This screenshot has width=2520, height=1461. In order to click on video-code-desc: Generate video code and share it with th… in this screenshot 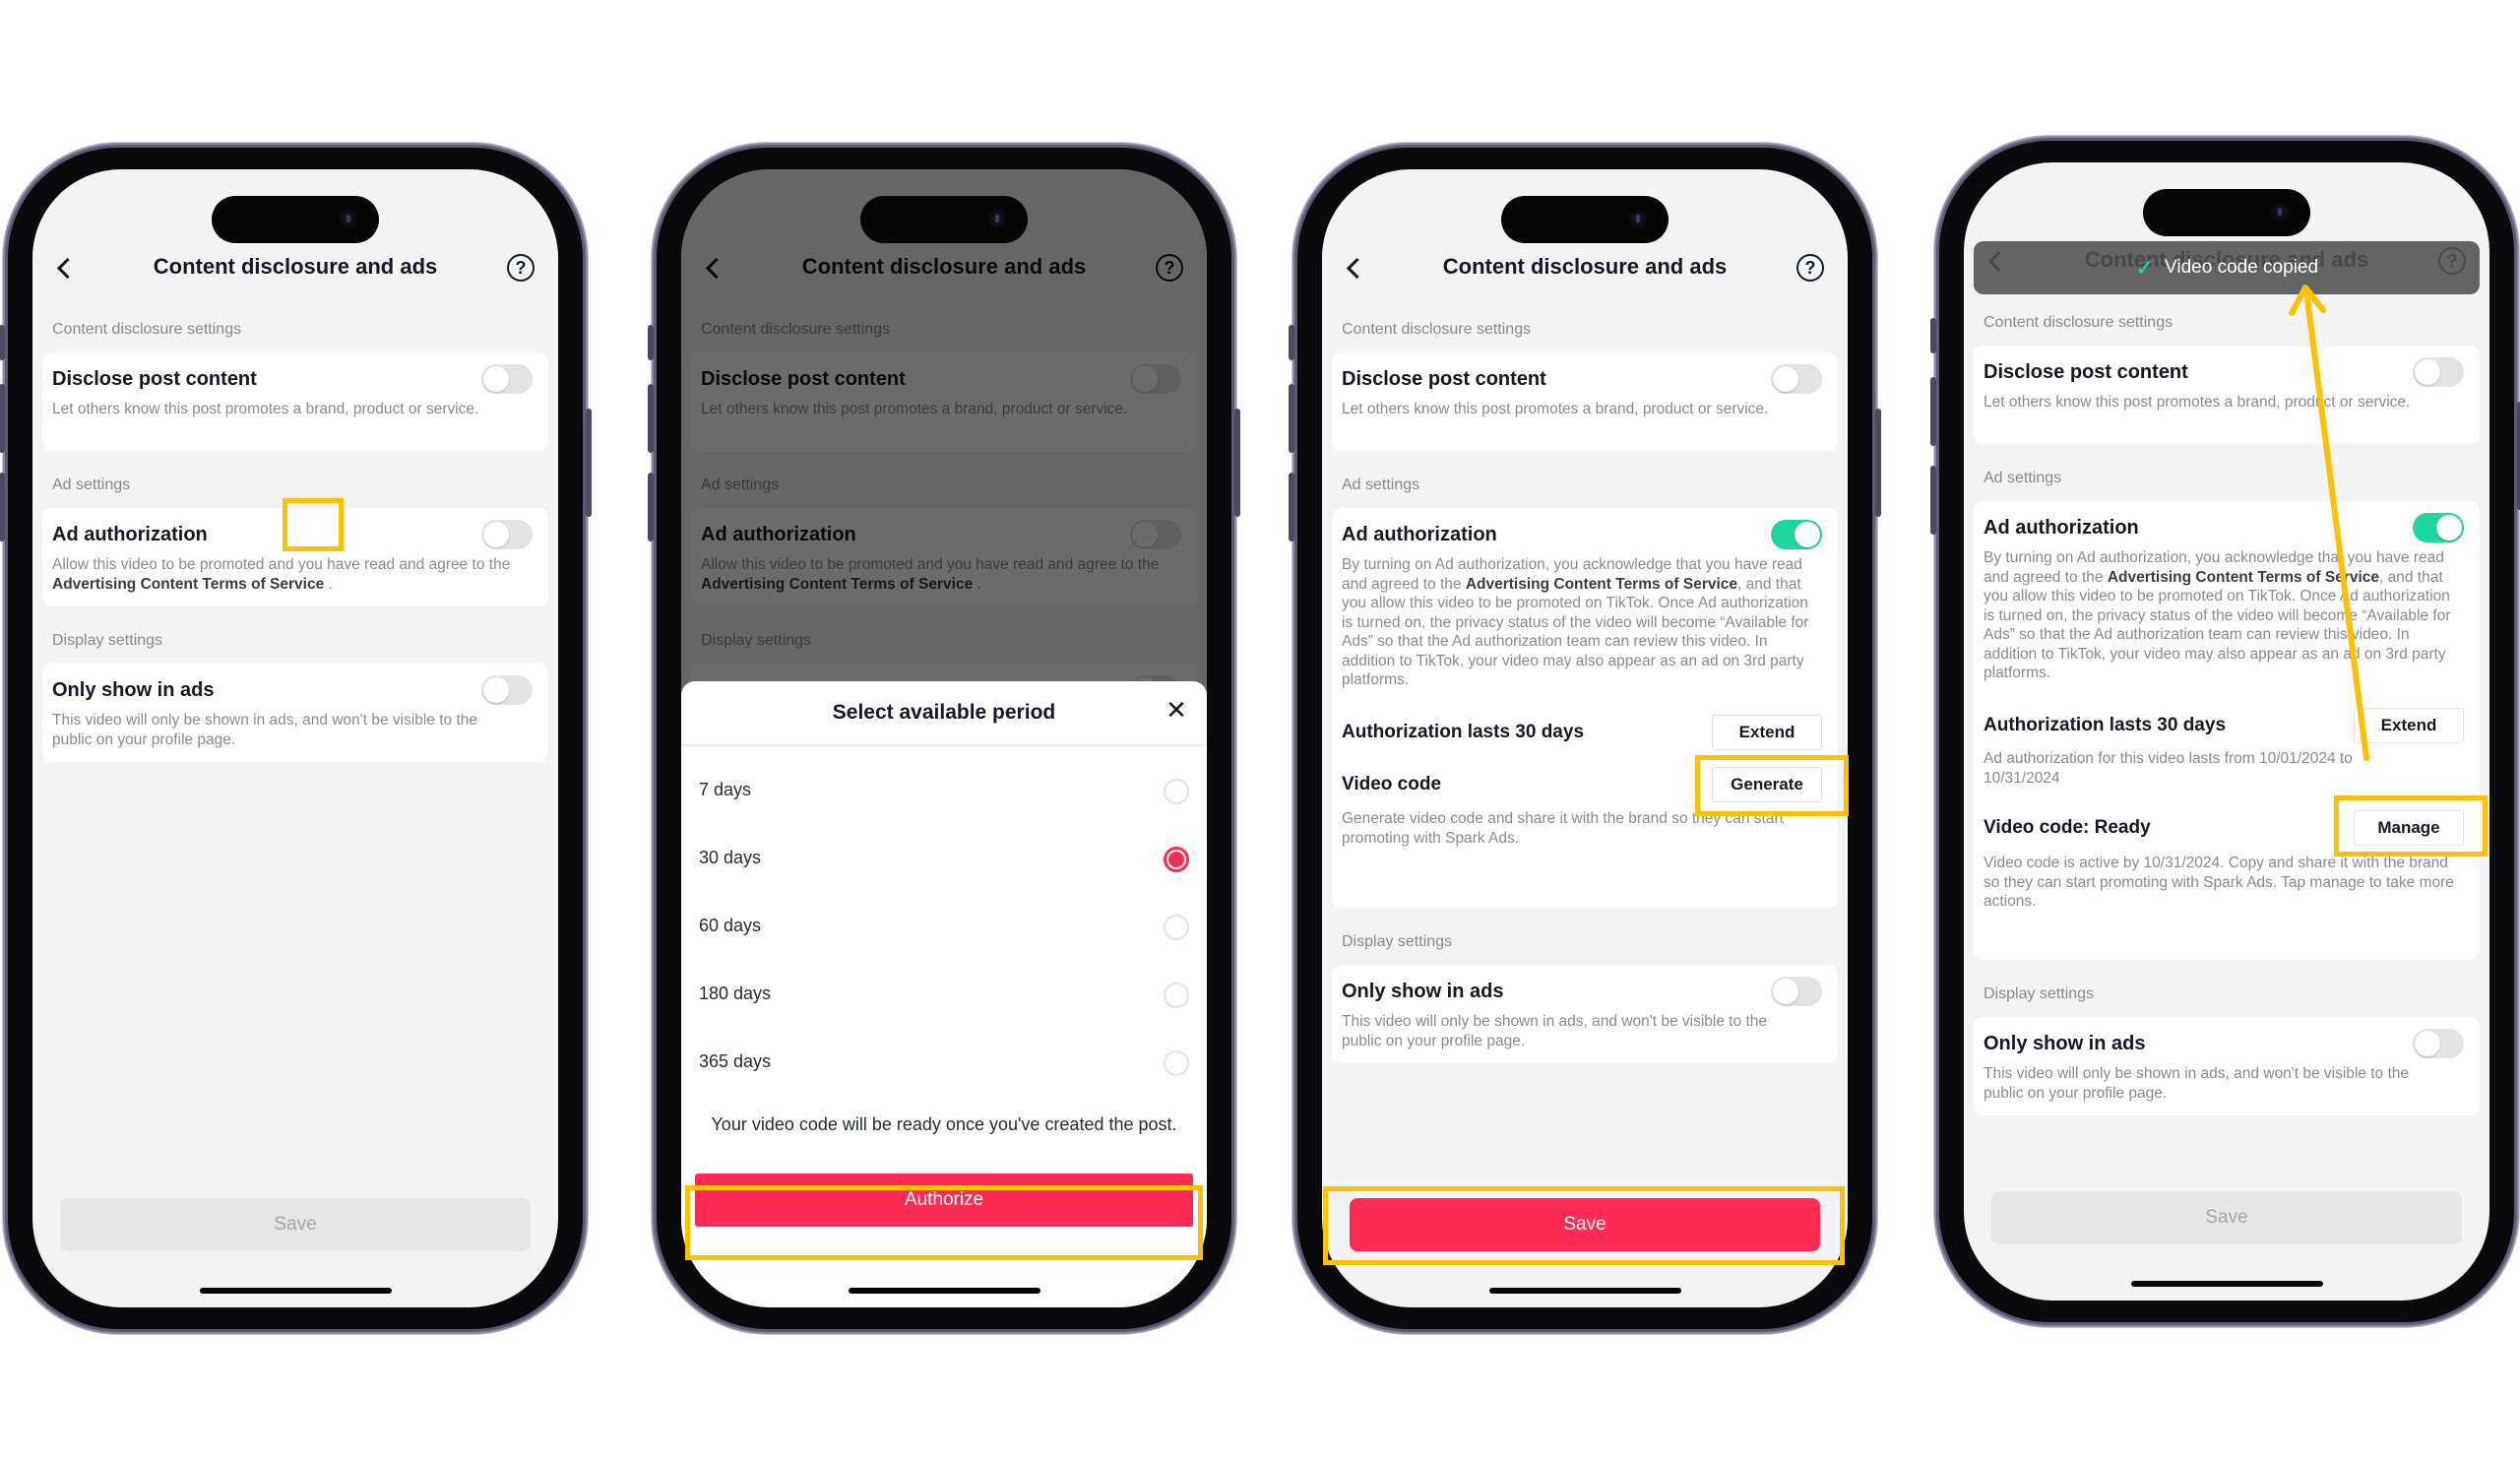, I will do `click(1563, 828)`.